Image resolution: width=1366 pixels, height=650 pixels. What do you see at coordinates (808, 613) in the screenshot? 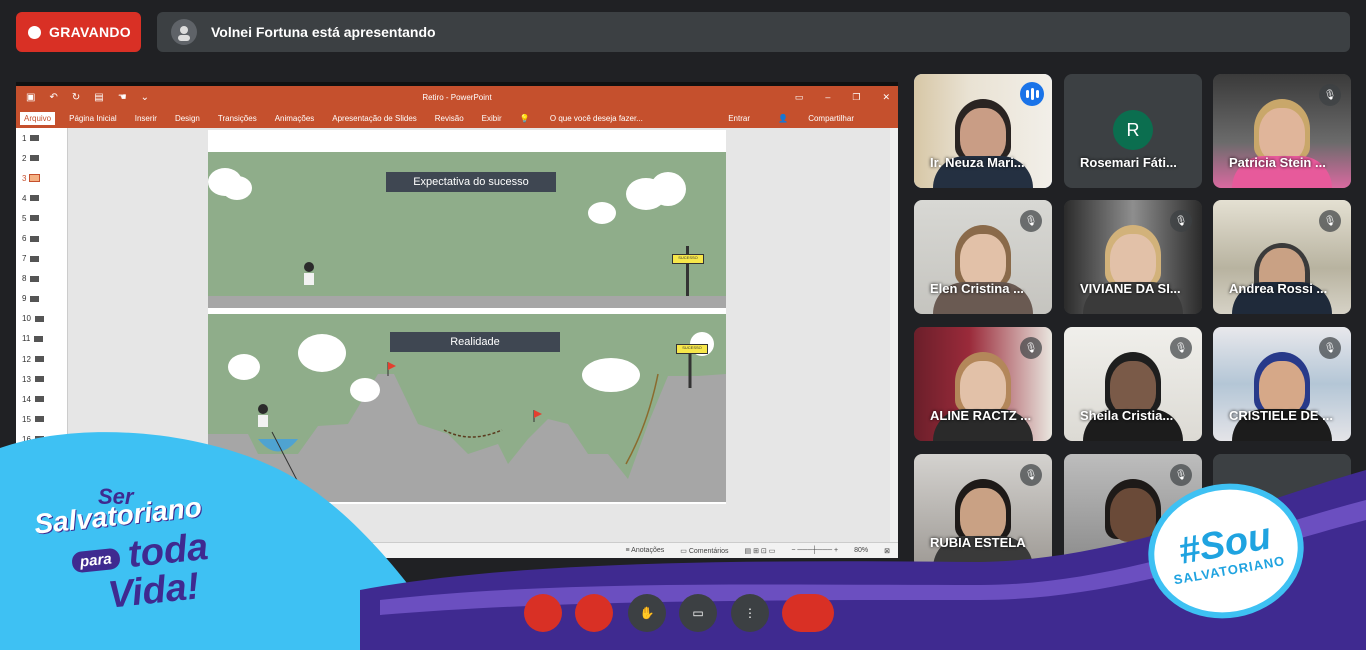
I see `leave-call-button` at bounding box center [808, 613].